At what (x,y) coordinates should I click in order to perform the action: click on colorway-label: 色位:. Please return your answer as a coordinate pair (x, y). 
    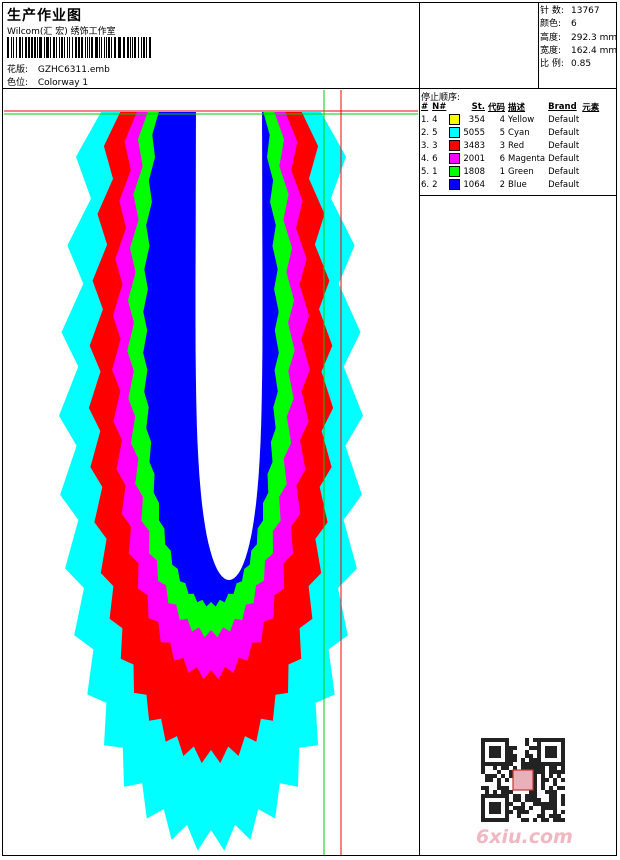
    Looking at the image, I should click on (18, 83).